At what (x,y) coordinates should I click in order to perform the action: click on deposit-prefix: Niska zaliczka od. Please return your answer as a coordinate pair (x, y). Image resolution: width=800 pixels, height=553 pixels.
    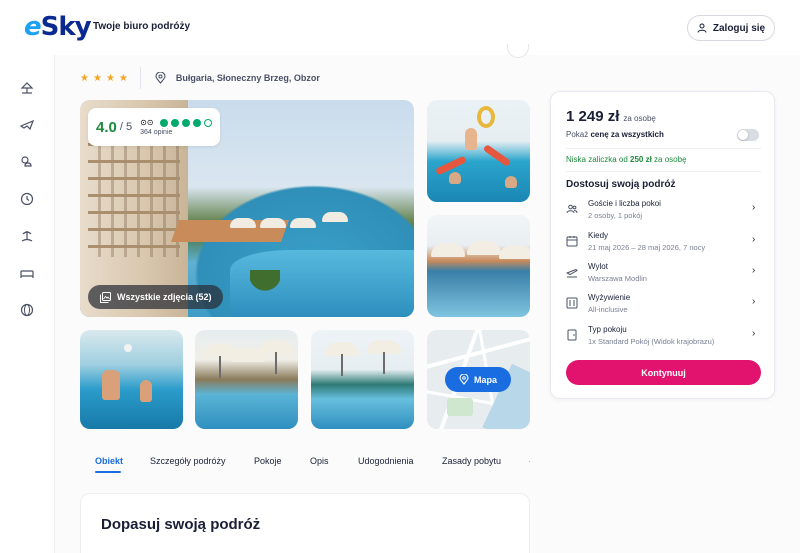
    Looking at the image, I should click on (598, 159).